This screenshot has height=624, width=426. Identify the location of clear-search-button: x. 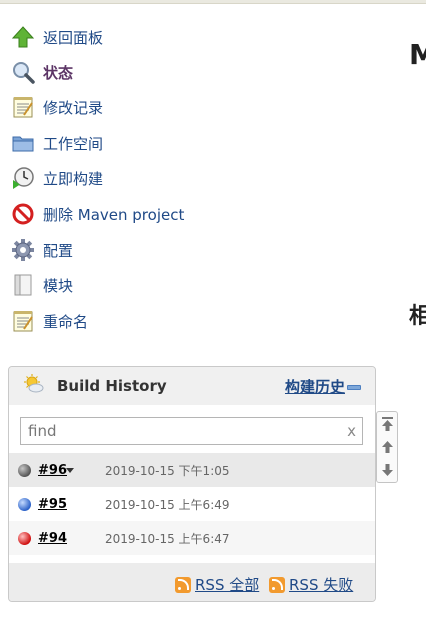
(351, 431).